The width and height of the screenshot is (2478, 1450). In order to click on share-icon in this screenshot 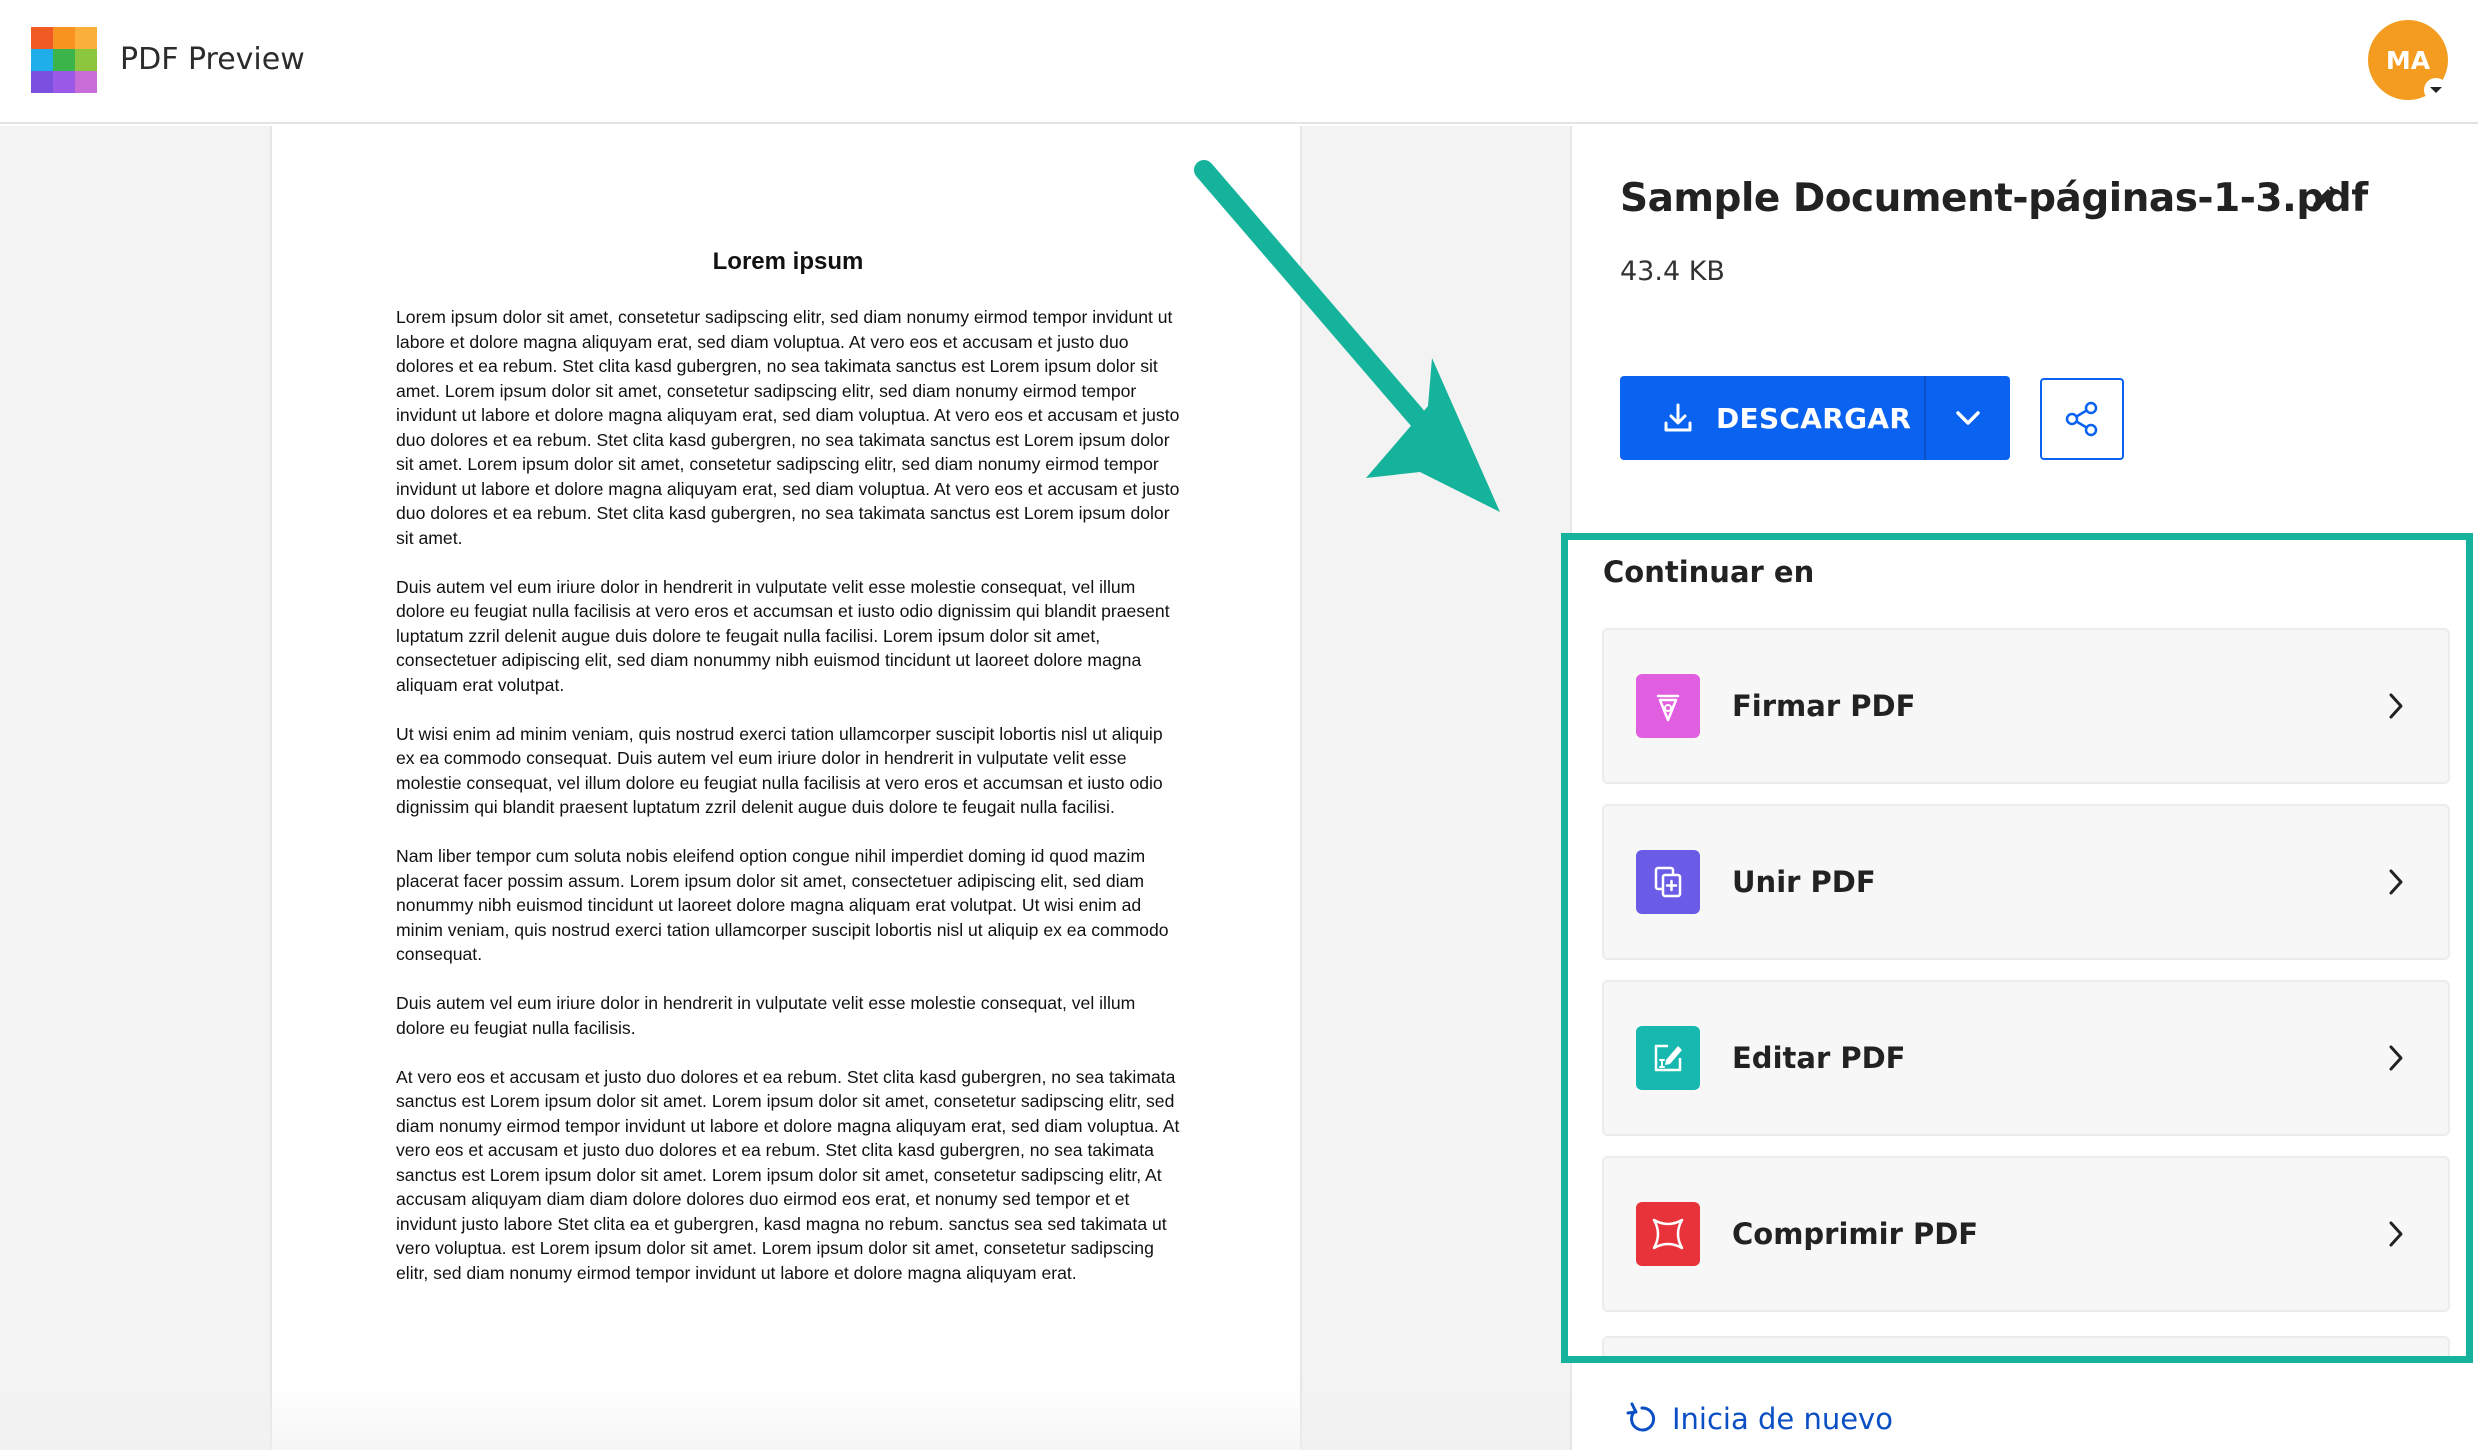, I will do `click(2081, 419)`.